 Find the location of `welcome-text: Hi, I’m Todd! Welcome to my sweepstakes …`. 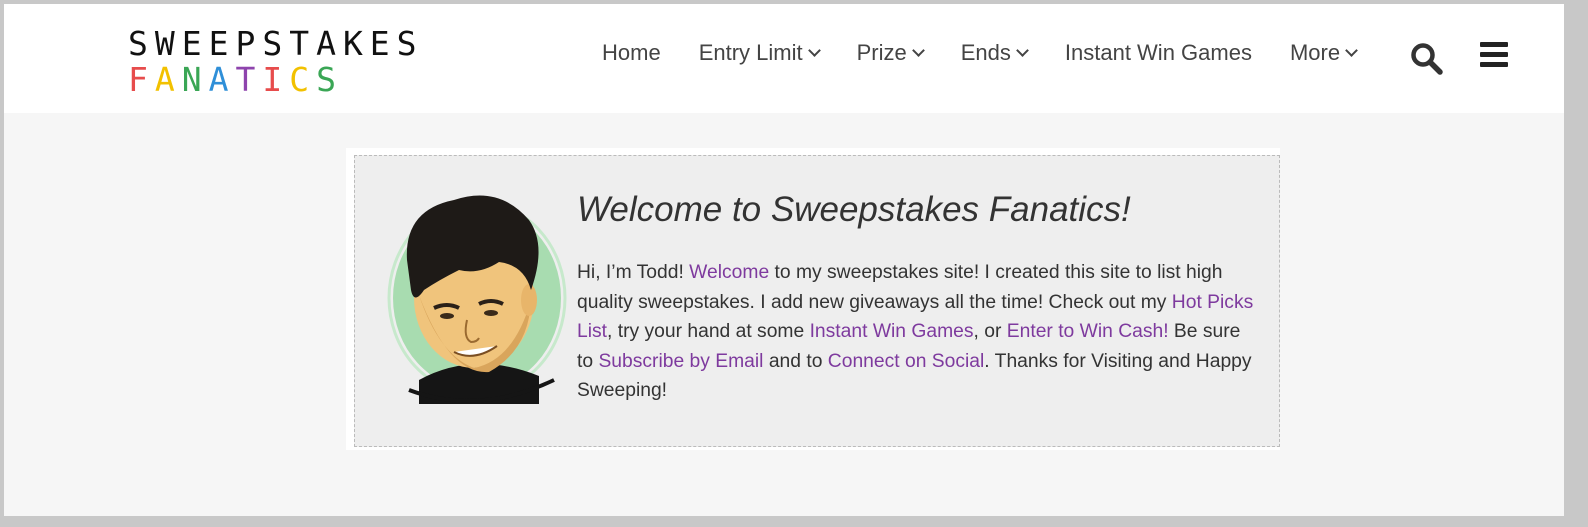

welcome-text: Hi, I’m Todd! Welcome to my sweepstakes … is located at coordinates (917, 332).